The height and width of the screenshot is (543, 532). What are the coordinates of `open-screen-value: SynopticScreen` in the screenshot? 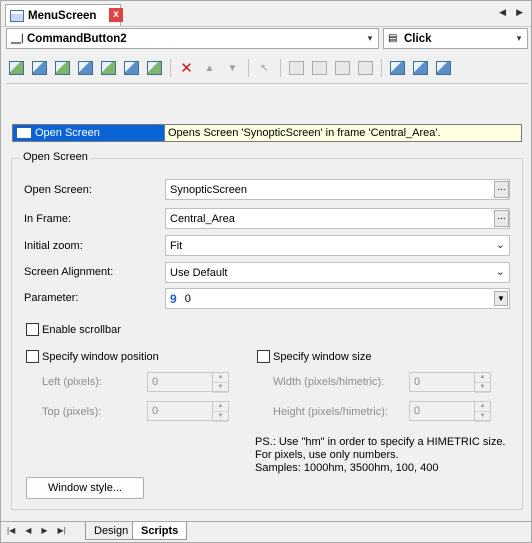 It's located at (209, 189).